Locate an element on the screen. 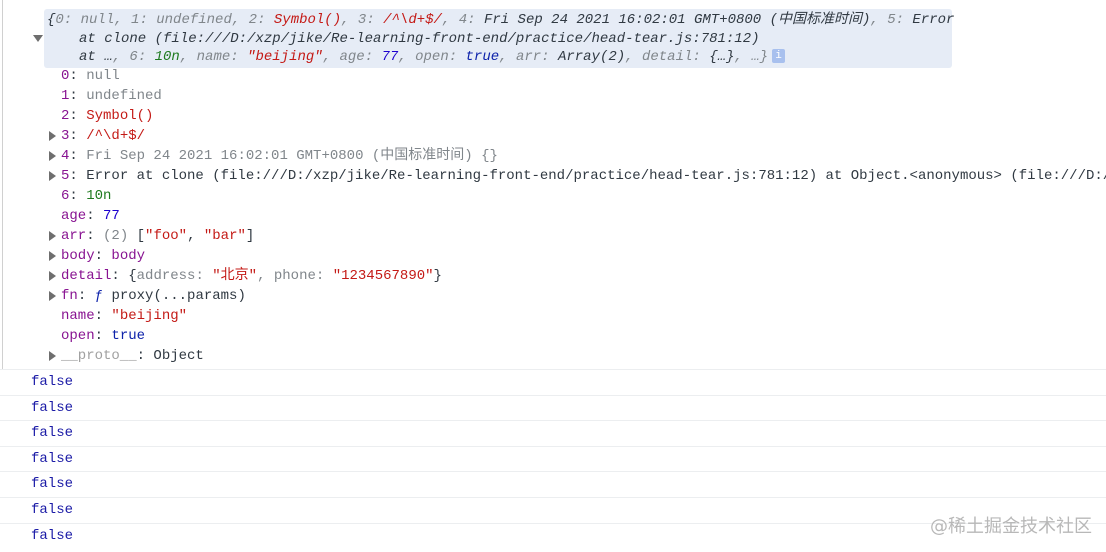 The width and height of the screenshot is (1106, 552). property-row: fn: ƒ proxy(...params) is located at coordinates (553, 296).